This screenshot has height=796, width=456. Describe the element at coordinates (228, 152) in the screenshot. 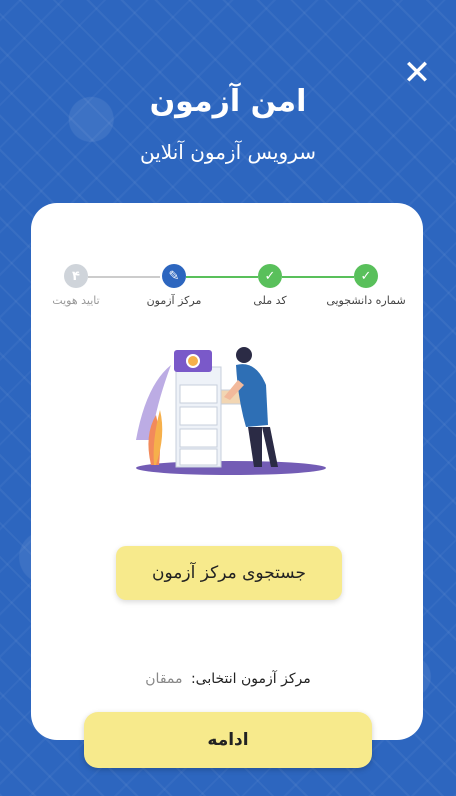

I see `app-subtitle: سرویس آزمون آنلاین` at that location.